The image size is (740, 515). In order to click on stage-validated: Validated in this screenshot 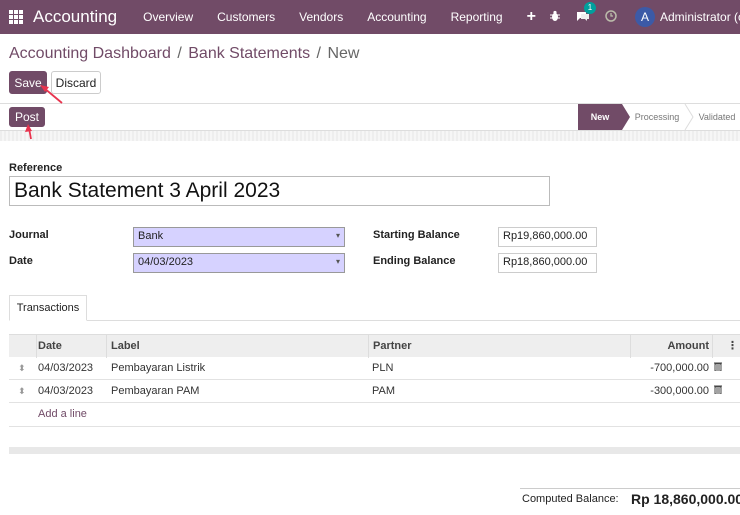, I will do `click(717, 117)`.